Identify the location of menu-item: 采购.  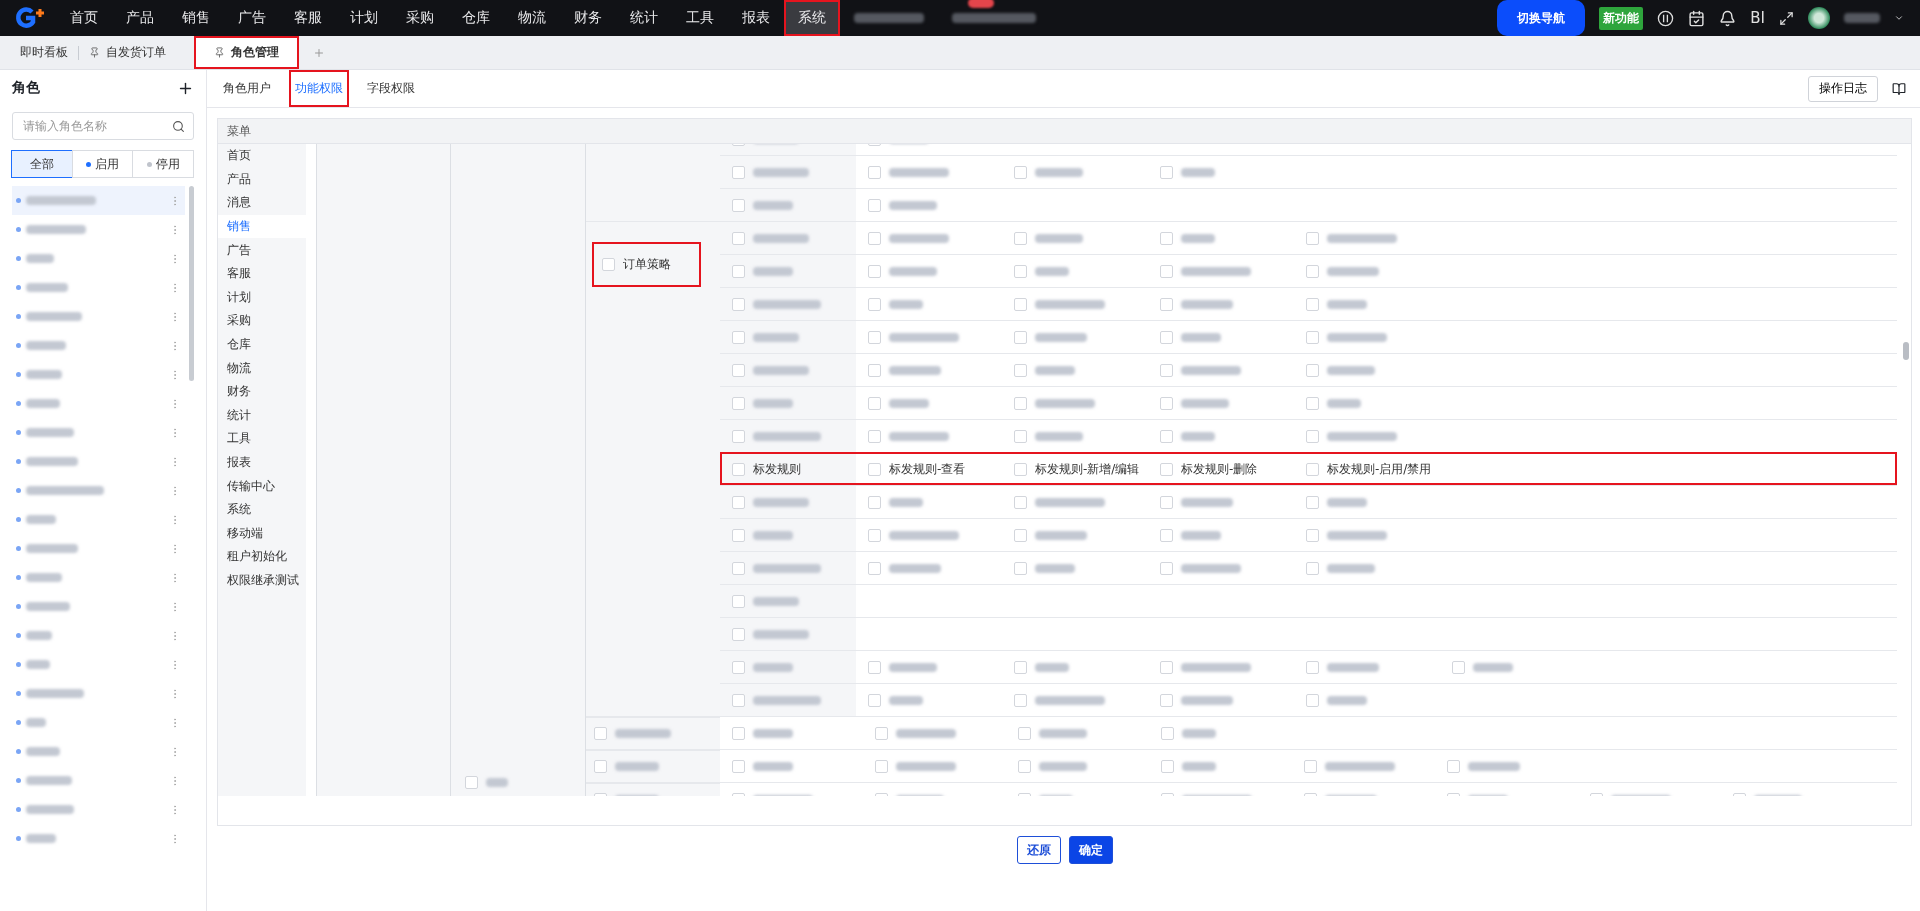
(262, 321).